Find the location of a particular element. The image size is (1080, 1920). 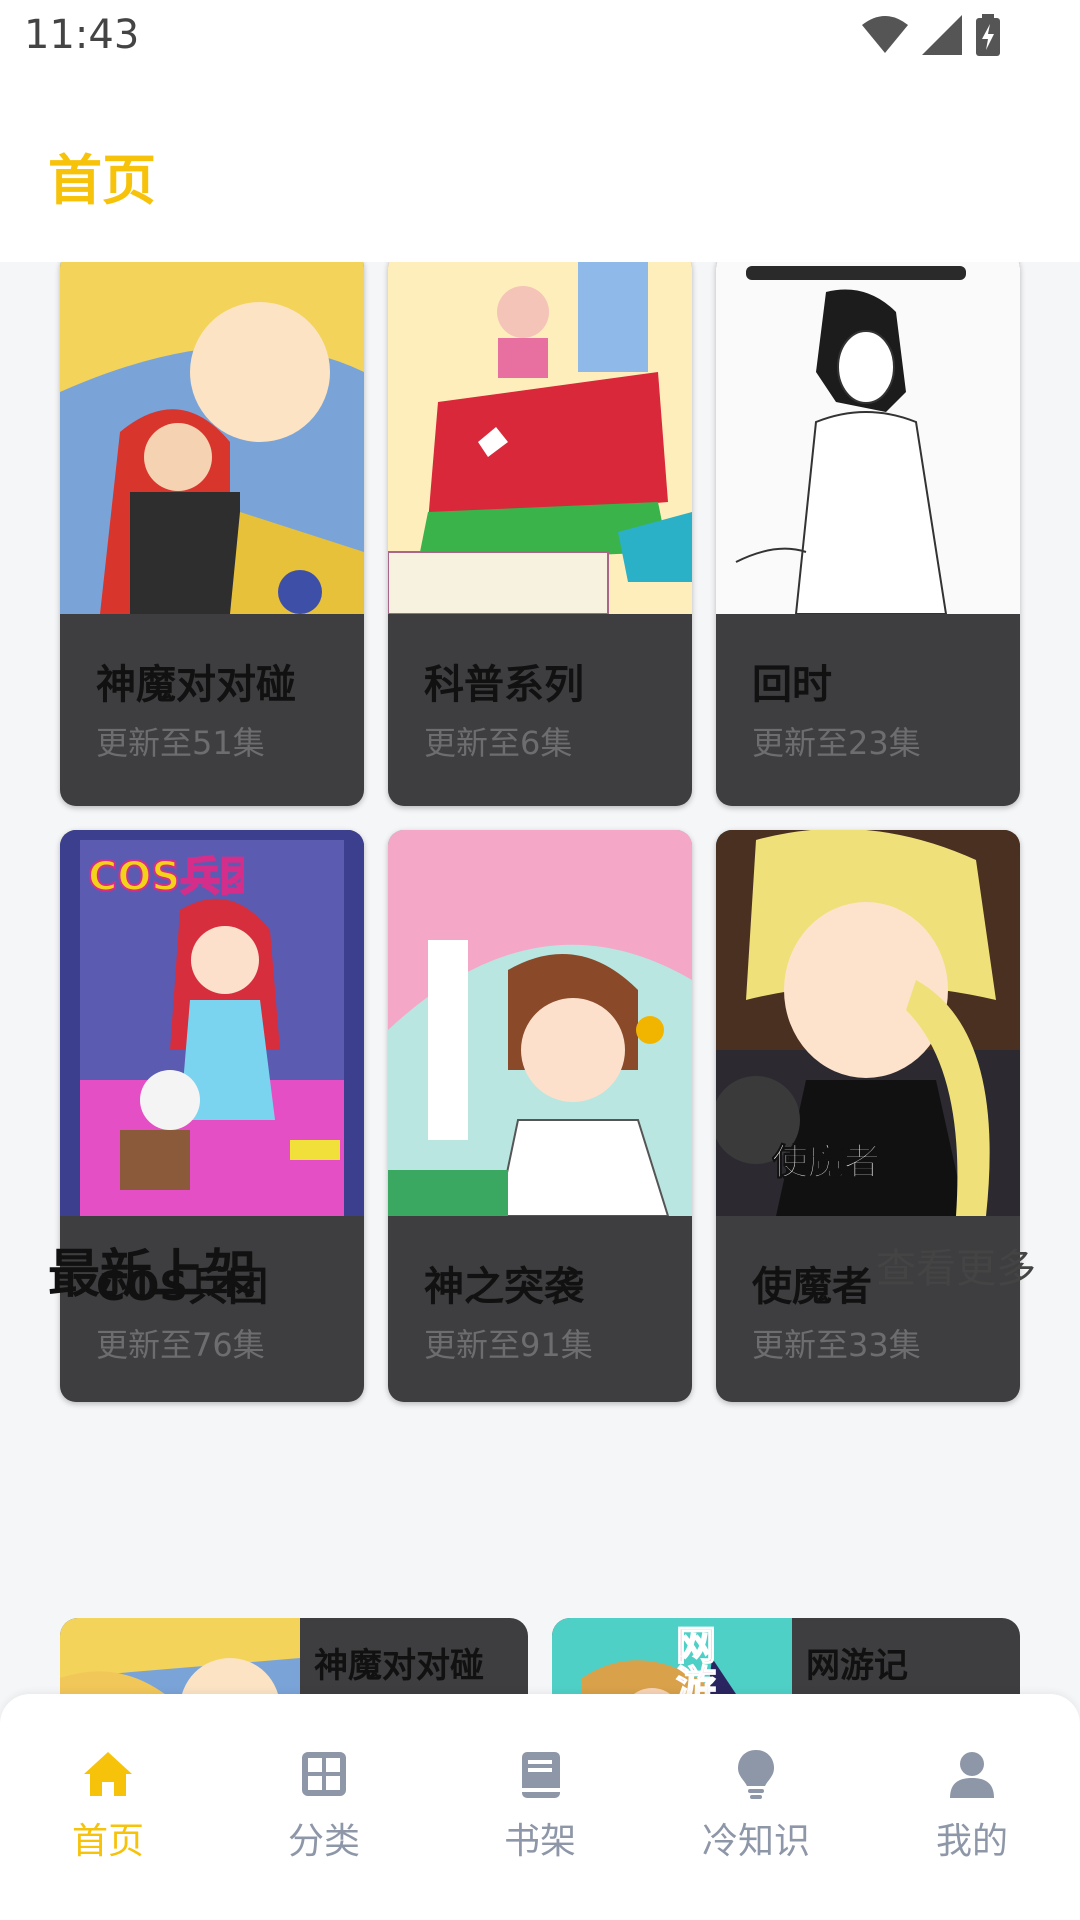

nav-label: 我的 is located at coordinates (971, 1841).